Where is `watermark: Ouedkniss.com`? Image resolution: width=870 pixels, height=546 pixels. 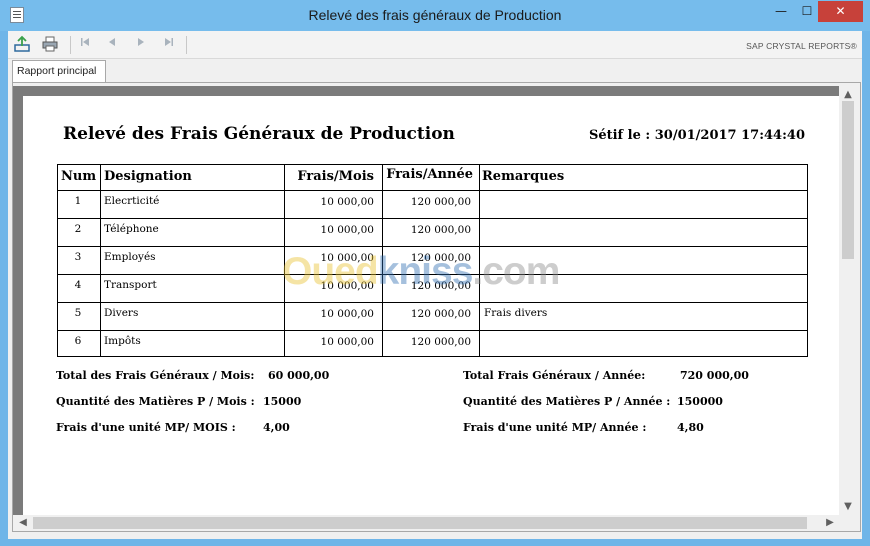 watermark: Ouedkniss.com is located at coordinates (421, 272).